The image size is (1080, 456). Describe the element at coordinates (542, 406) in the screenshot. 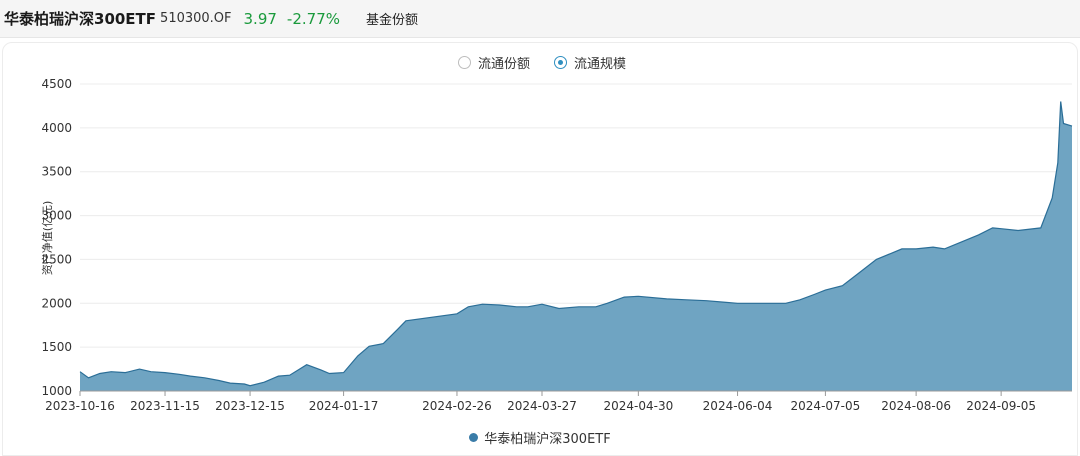

I see `x-tick-label: 2024-03-27` at that location.